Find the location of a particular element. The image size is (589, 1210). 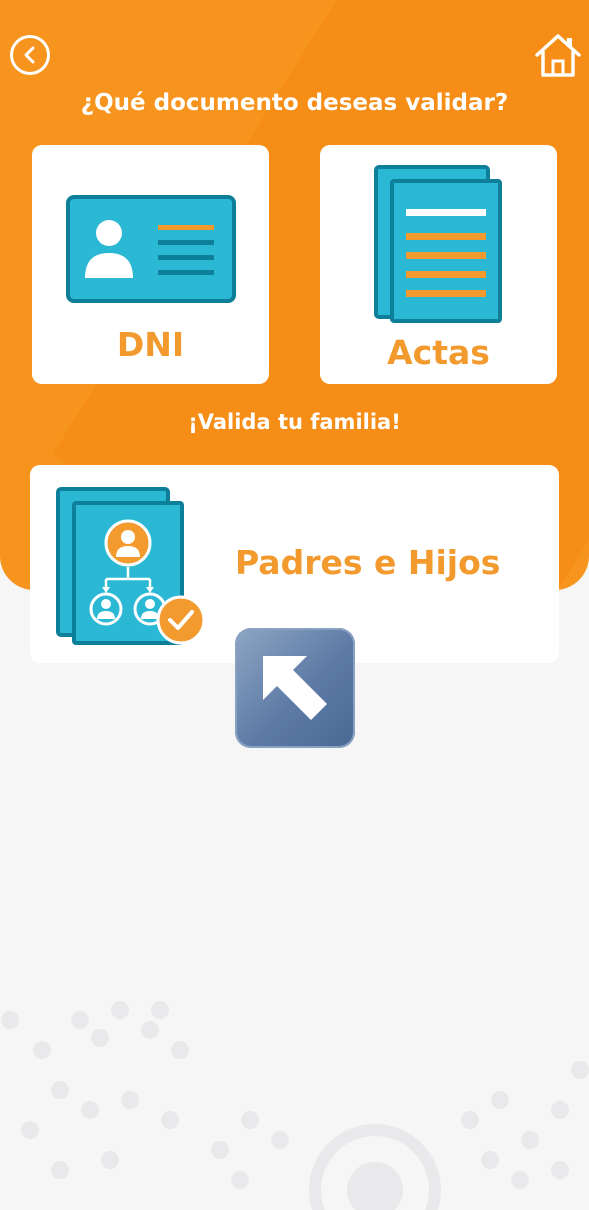

dni-card: DNI is located at coordinates (150, 264).